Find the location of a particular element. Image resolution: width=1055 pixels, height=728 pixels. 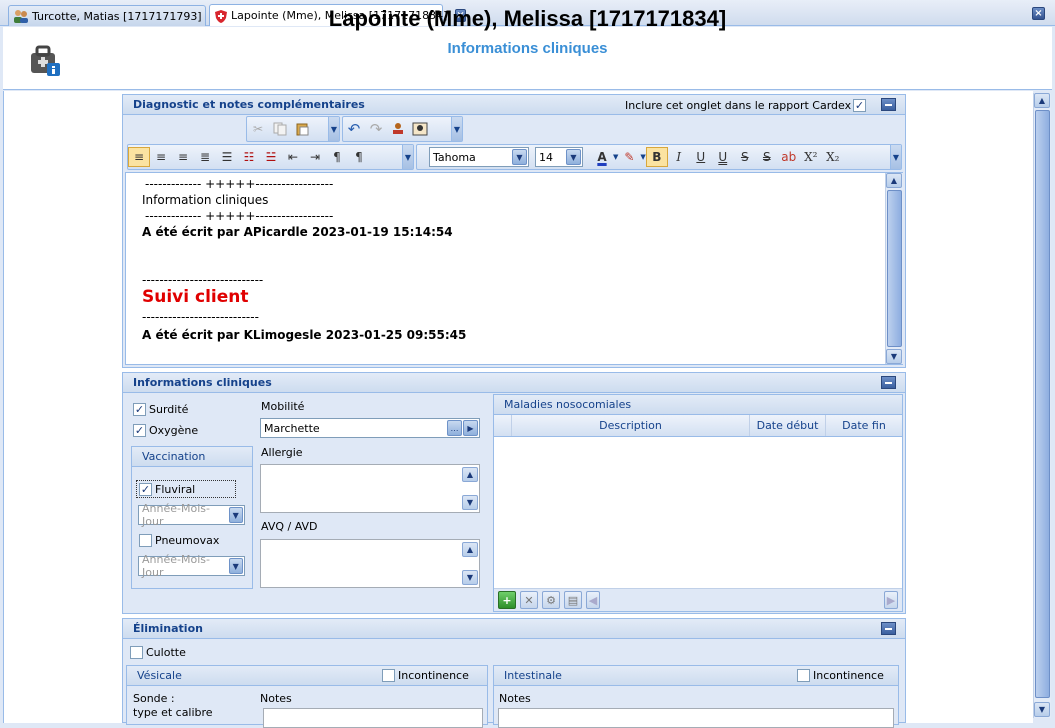

paragraph-toolbar: ≡ ≡ ≡ ≣ ☰ ☷ ☱ ⇤ ⇥ ¶ ¶ ▼ is located at coordinates (270, 157).